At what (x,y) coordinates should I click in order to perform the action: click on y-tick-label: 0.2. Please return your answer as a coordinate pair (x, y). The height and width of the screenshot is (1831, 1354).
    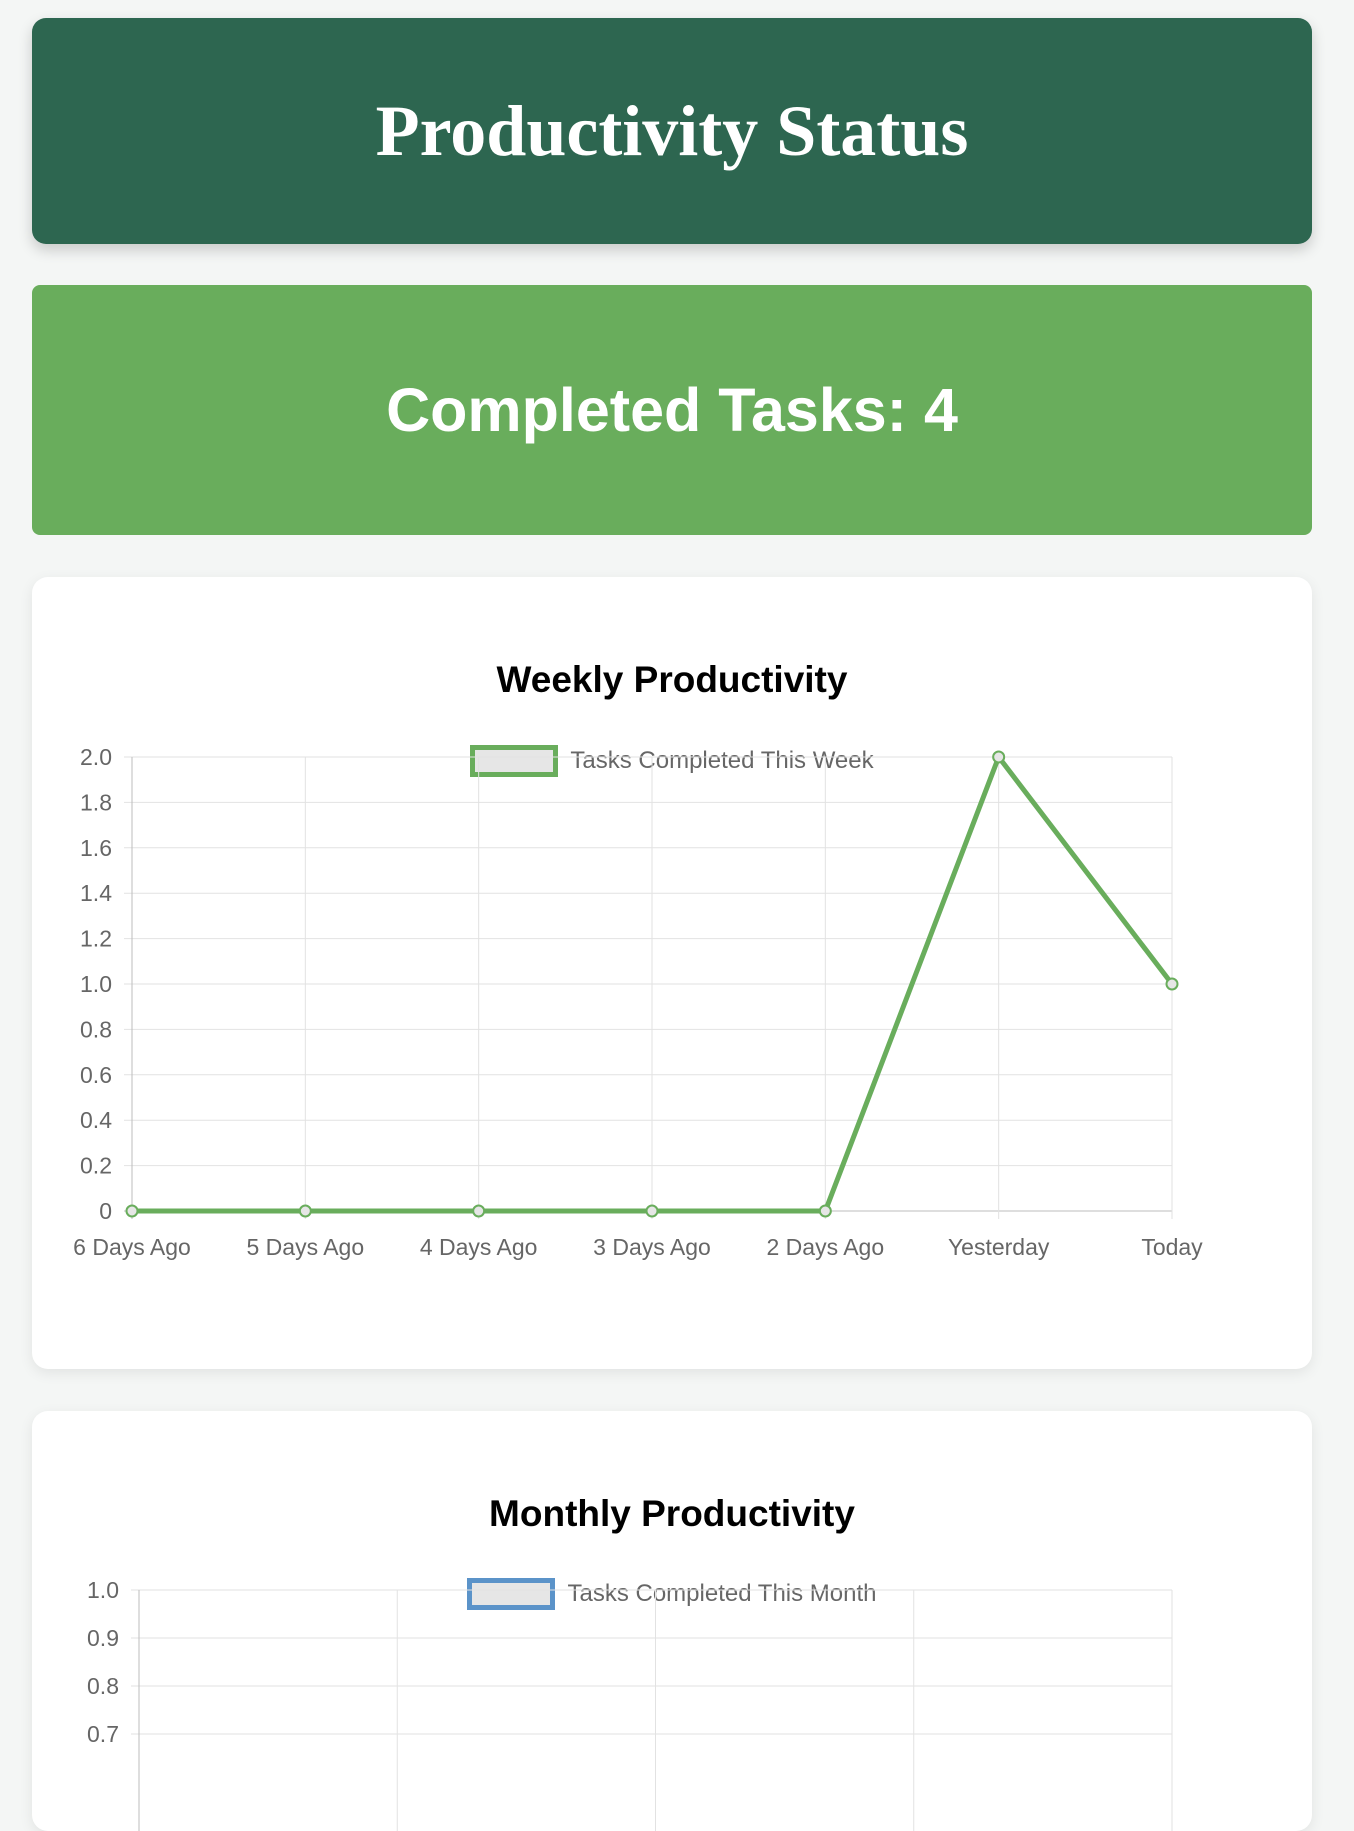
    Looking at the image, I should click on (96, 1166).